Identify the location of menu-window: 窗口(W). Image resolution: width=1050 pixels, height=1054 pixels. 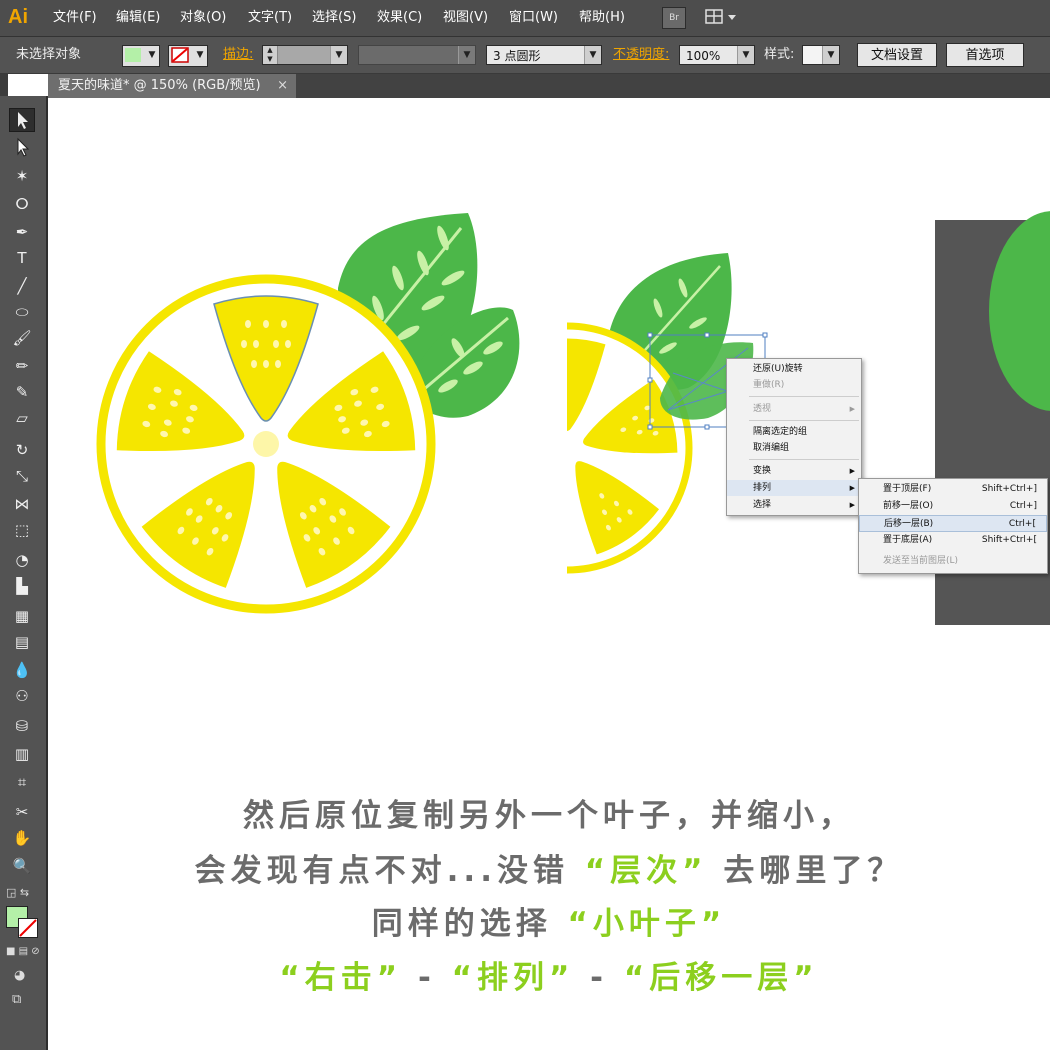
(533, 18).